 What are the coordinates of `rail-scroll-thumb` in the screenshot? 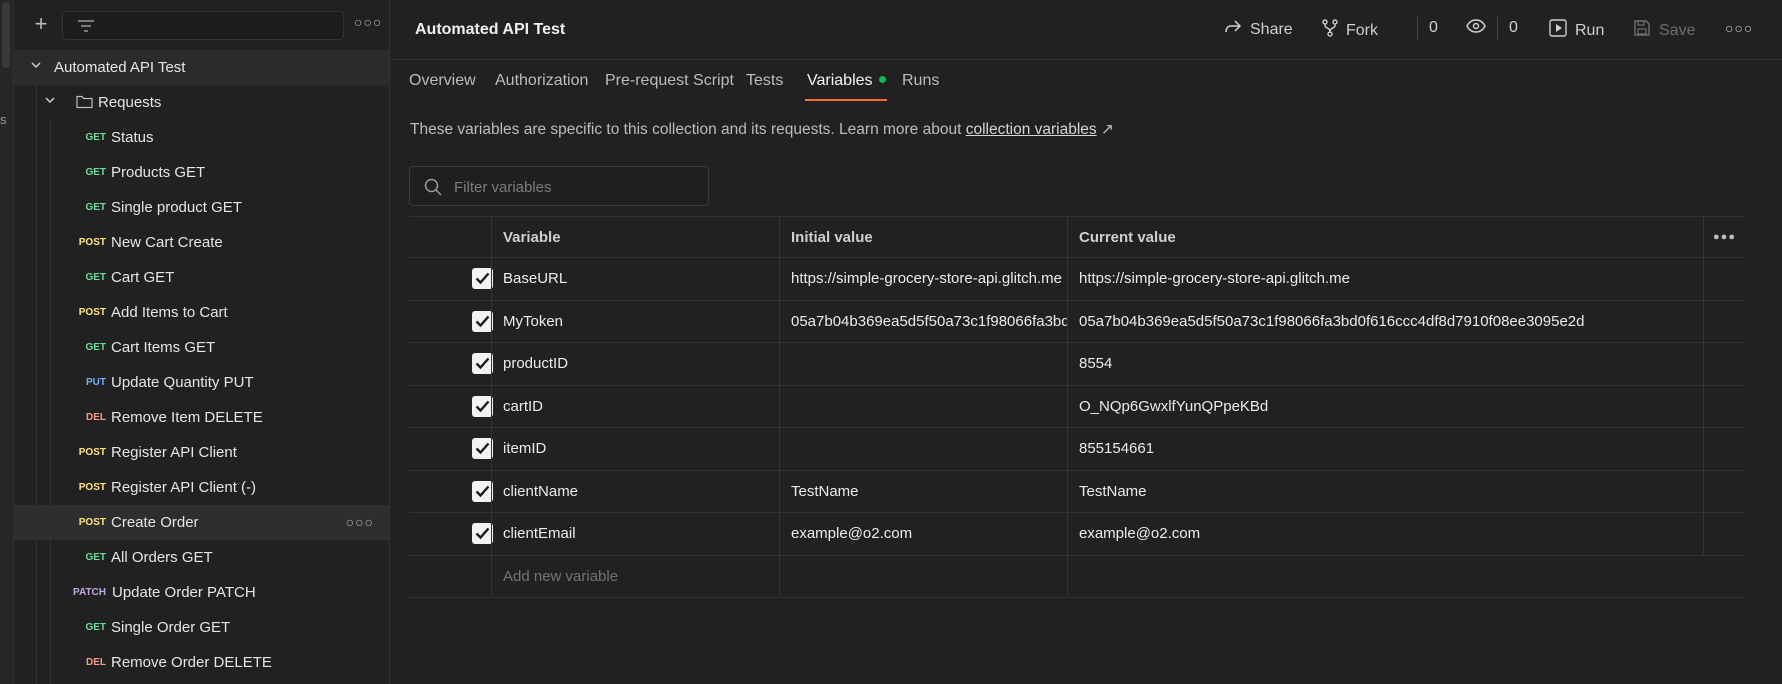 It's located at (6, 35).